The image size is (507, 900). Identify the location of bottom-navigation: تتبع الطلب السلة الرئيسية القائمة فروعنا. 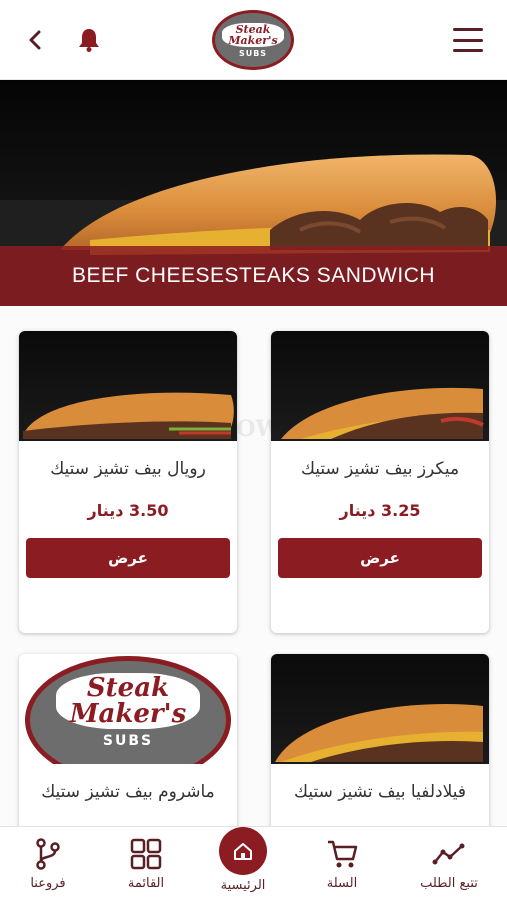
(253, 863).